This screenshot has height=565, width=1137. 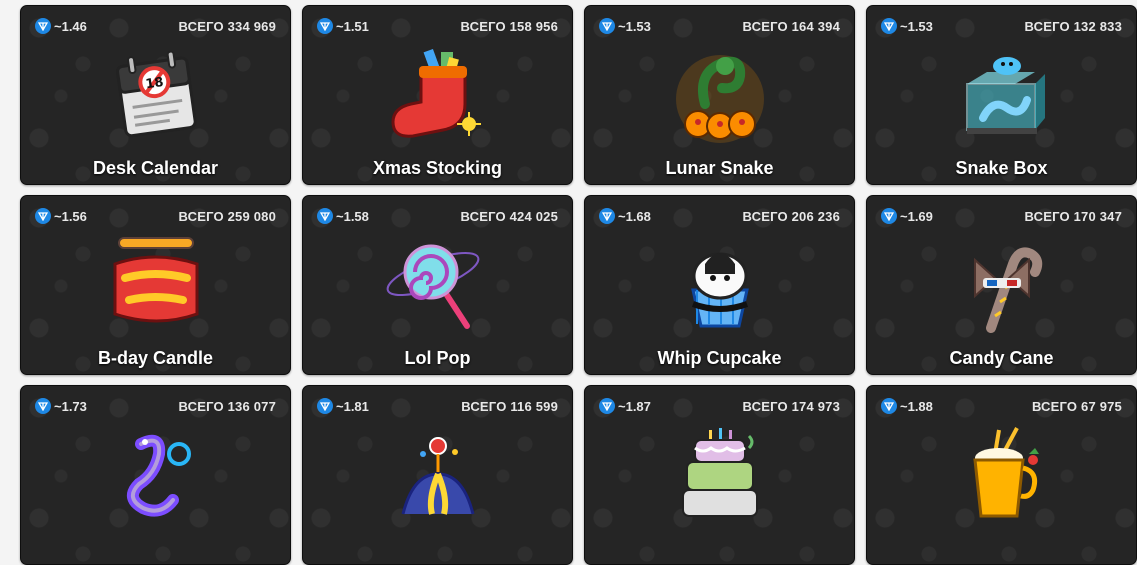 I want to click on gift-name: Desk Calendar, so click(x=155, y=168).